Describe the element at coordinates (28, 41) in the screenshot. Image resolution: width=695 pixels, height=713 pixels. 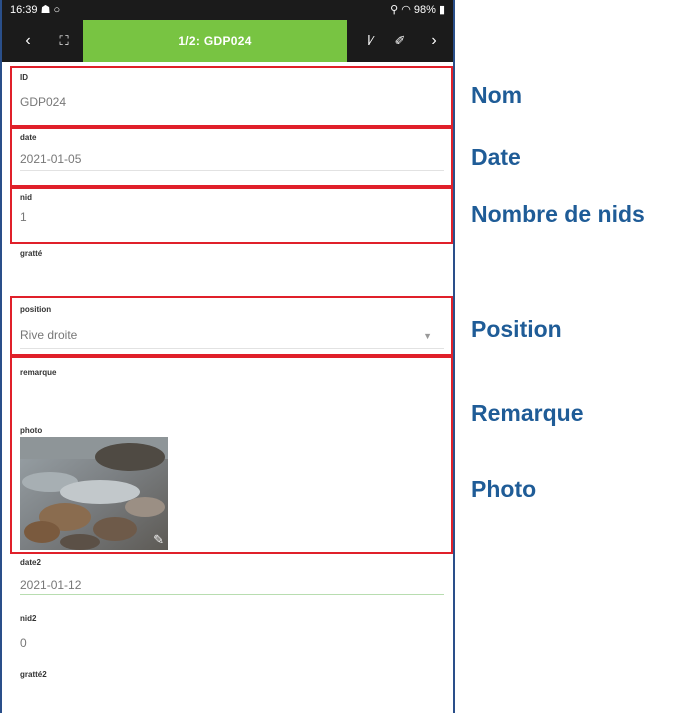
I see `back-arrow-icon: ‹` at that location.